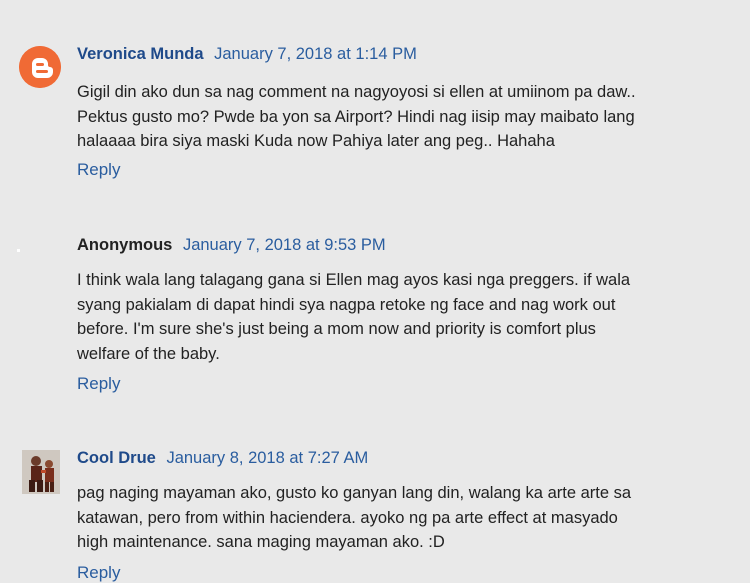 The width and height of the screenshot is (750, 583). I want to click on user-photo-avatar, so click(41, 472).